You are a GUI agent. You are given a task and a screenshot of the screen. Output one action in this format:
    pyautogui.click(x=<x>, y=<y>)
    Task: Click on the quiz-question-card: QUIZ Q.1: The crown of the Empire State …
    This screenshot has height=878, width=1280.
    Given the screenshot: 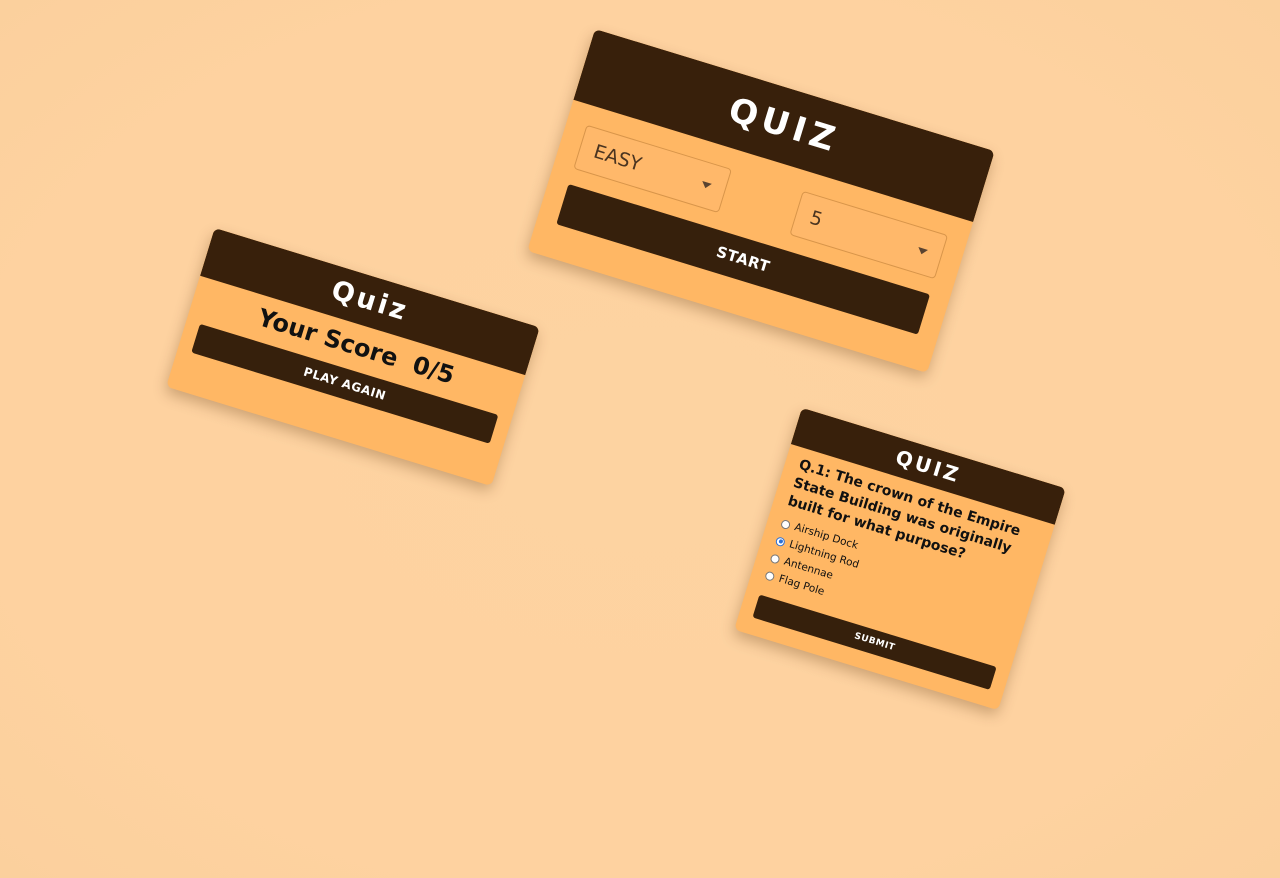 What is the action you would take?
    pyautogui.click(x=900, y=559)
    